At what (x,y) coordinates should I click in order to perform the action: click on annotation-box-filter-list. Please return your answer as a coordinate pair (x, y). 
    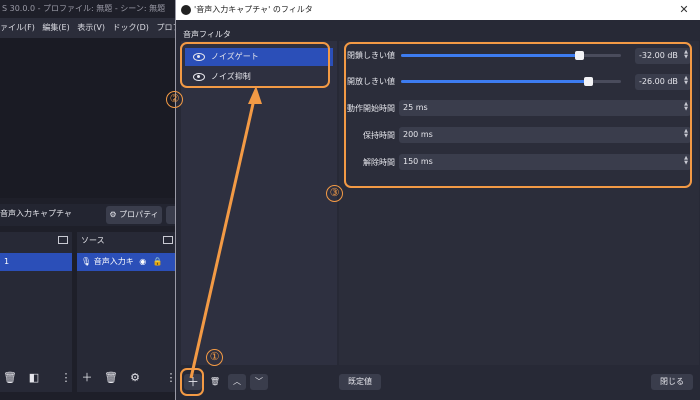
    Looking at the image, I should click on (255, 65).